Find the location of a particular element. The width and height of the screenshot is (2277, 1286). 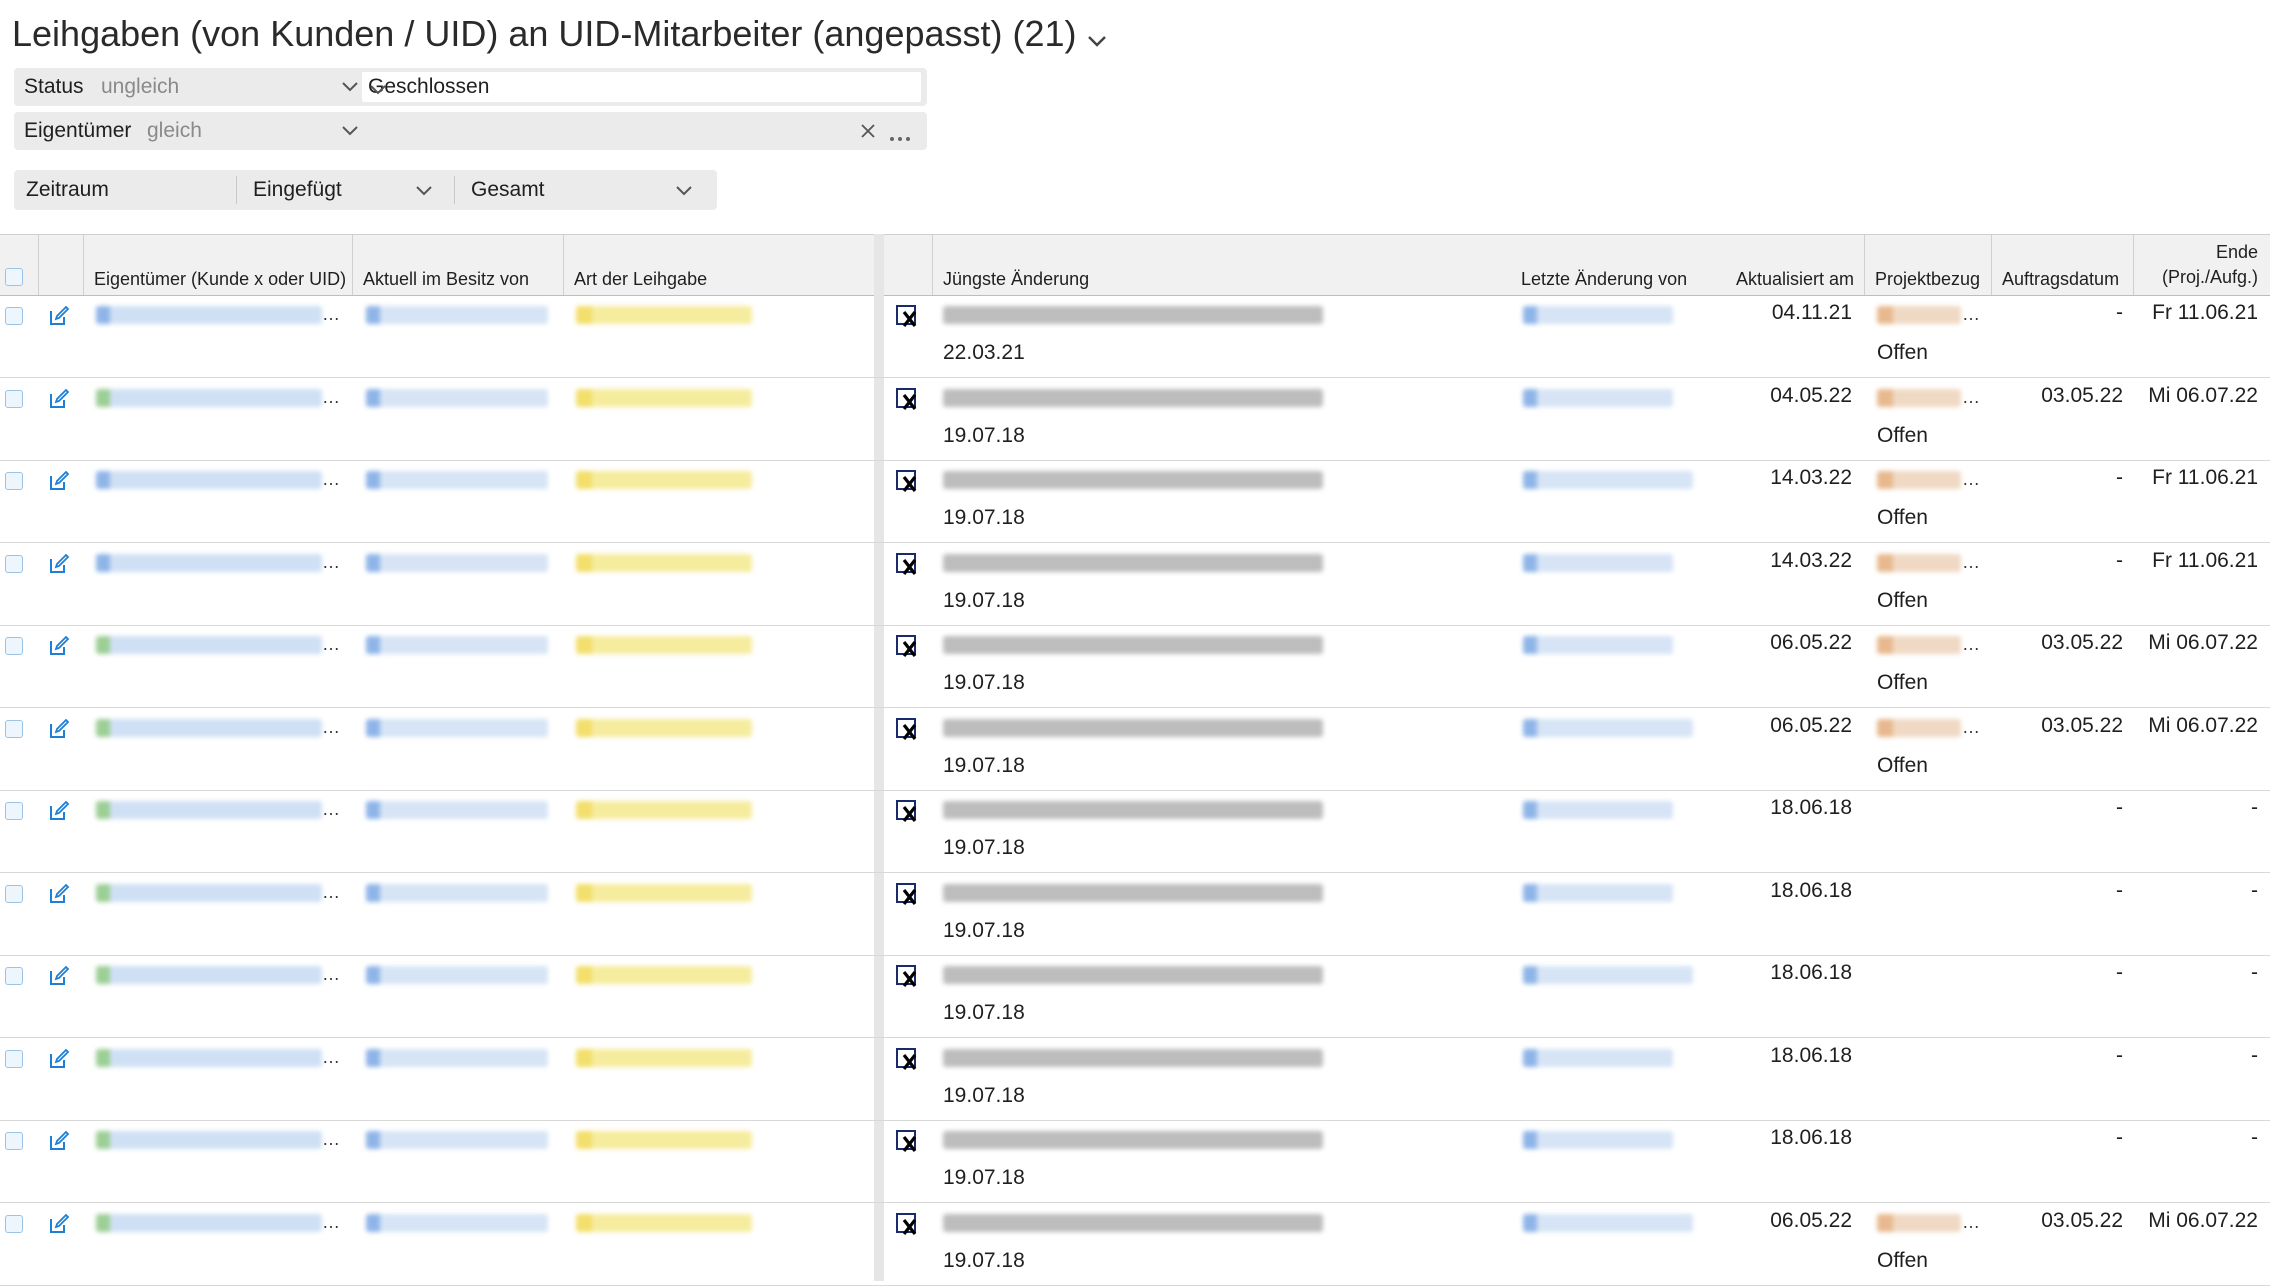

filter-status-value: Geschlossen is located at coordinates (641, 87).